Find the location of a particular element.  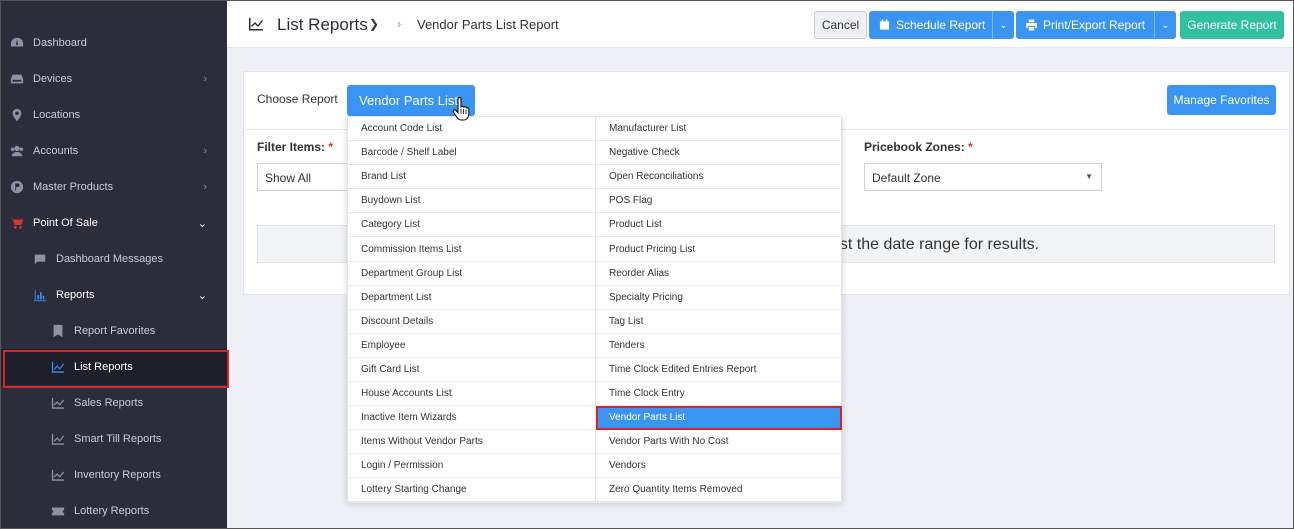

sidebar-item-dashboard: Dashboard is located at coordinates (113, 43).